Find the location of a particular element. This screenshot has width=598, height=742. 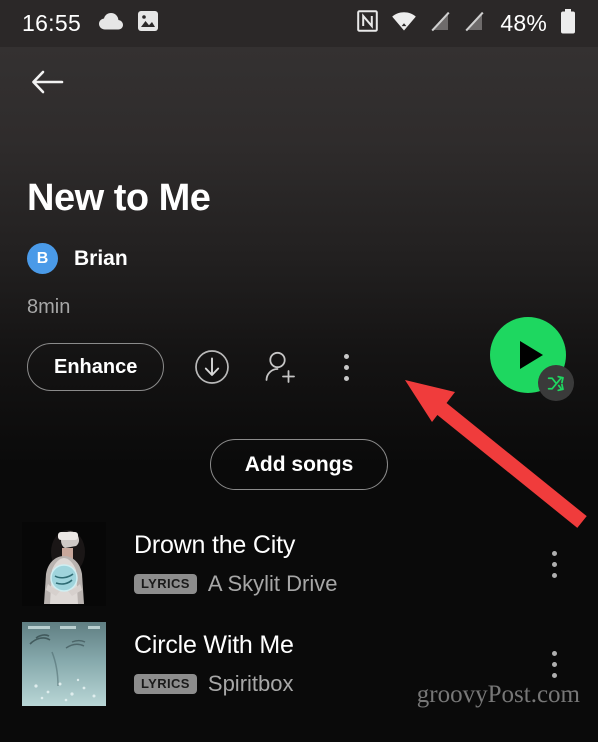

kebab-menu-icon is located at coordinates (346, 367).